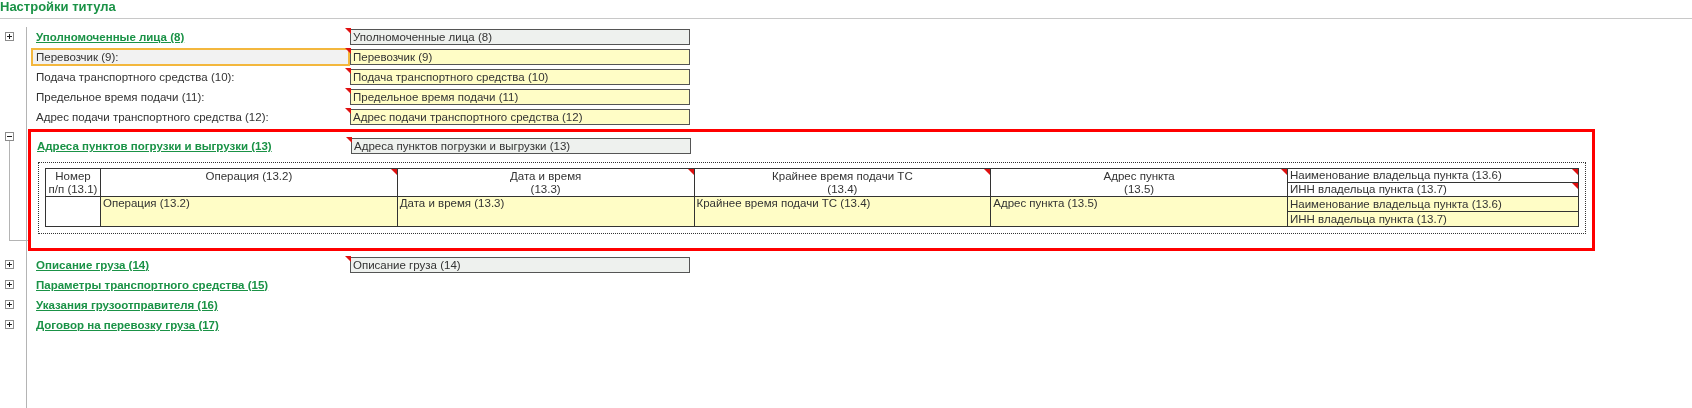 The width and height of the screenshot is (1692, 408). I want to click on table-cell: Адрес пункта (13.5), so click(1139, 211).